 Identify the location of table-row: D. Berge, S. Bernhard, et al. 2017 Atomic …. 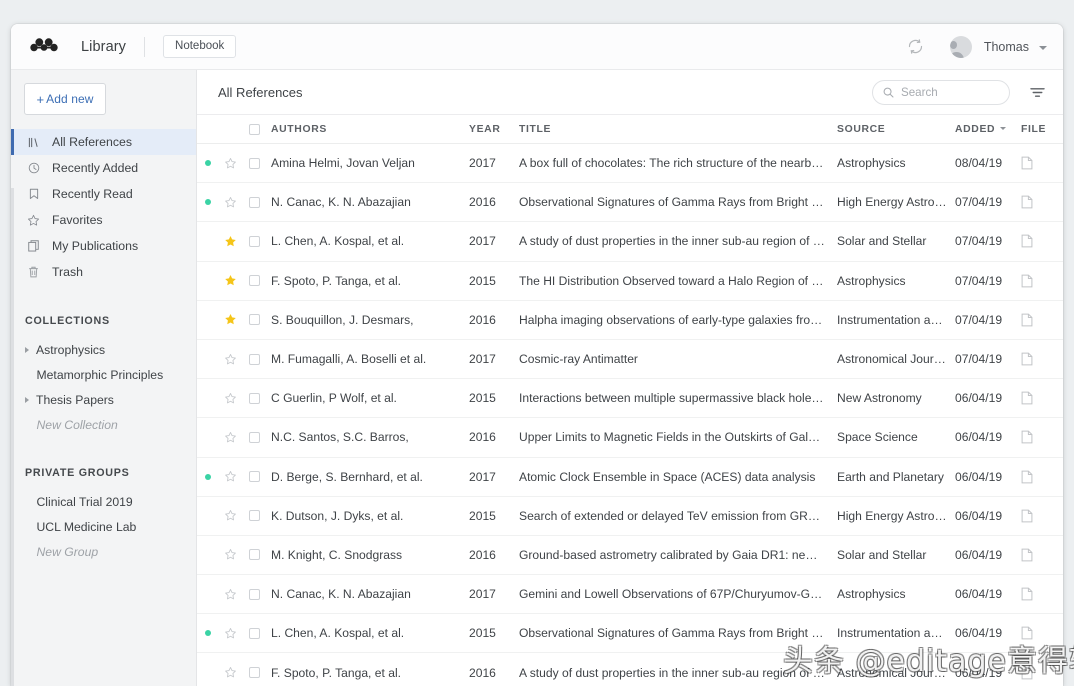
(630, 477).